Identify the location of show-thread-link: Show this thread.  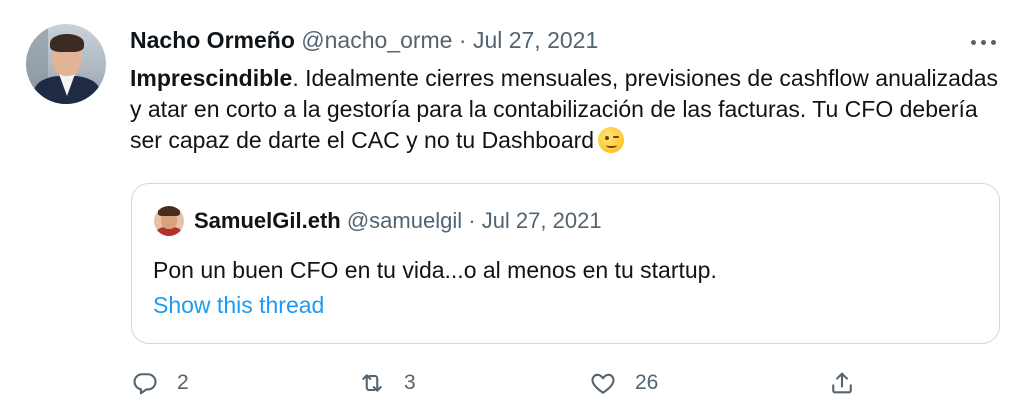
(238, 305).